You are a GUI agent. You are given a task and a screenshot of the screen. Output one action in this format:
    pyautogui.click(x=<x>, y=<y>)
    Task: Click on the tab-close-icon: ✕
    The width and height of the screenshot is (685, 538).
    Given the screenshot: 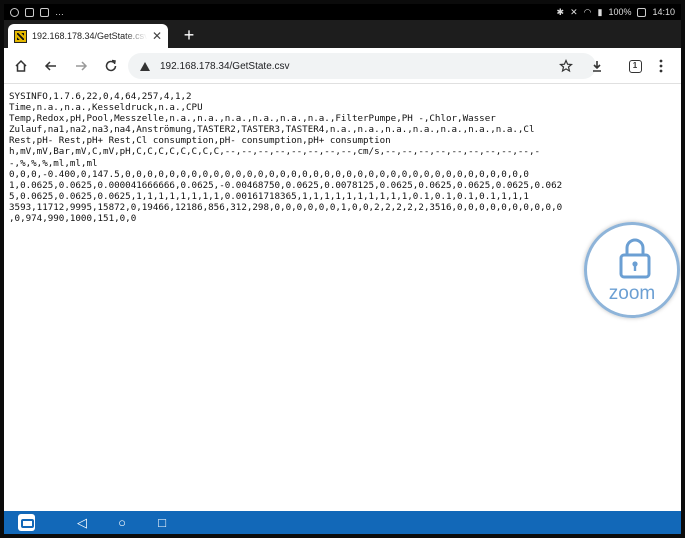 What is the action you would take?
    pyautogui.click(x=157, y=36)
    